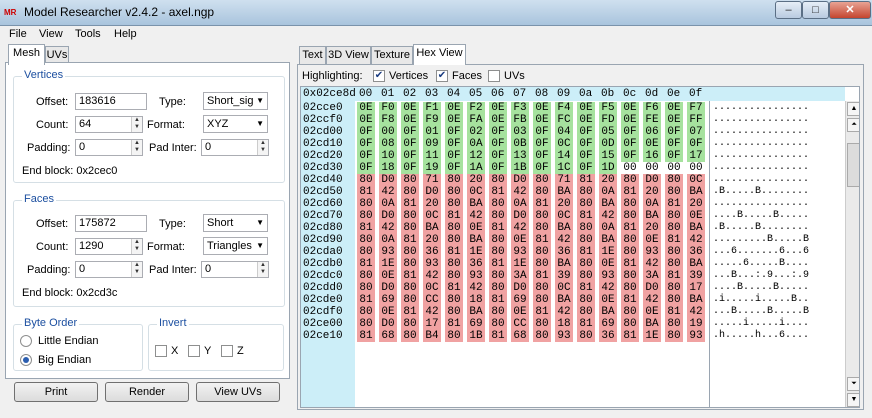 Image resolution: width=872 pixels, height=418 pixels. Describe the element at coordinates (161, 351) in the screenshot. I see `invert-x-checkbox` at that location.